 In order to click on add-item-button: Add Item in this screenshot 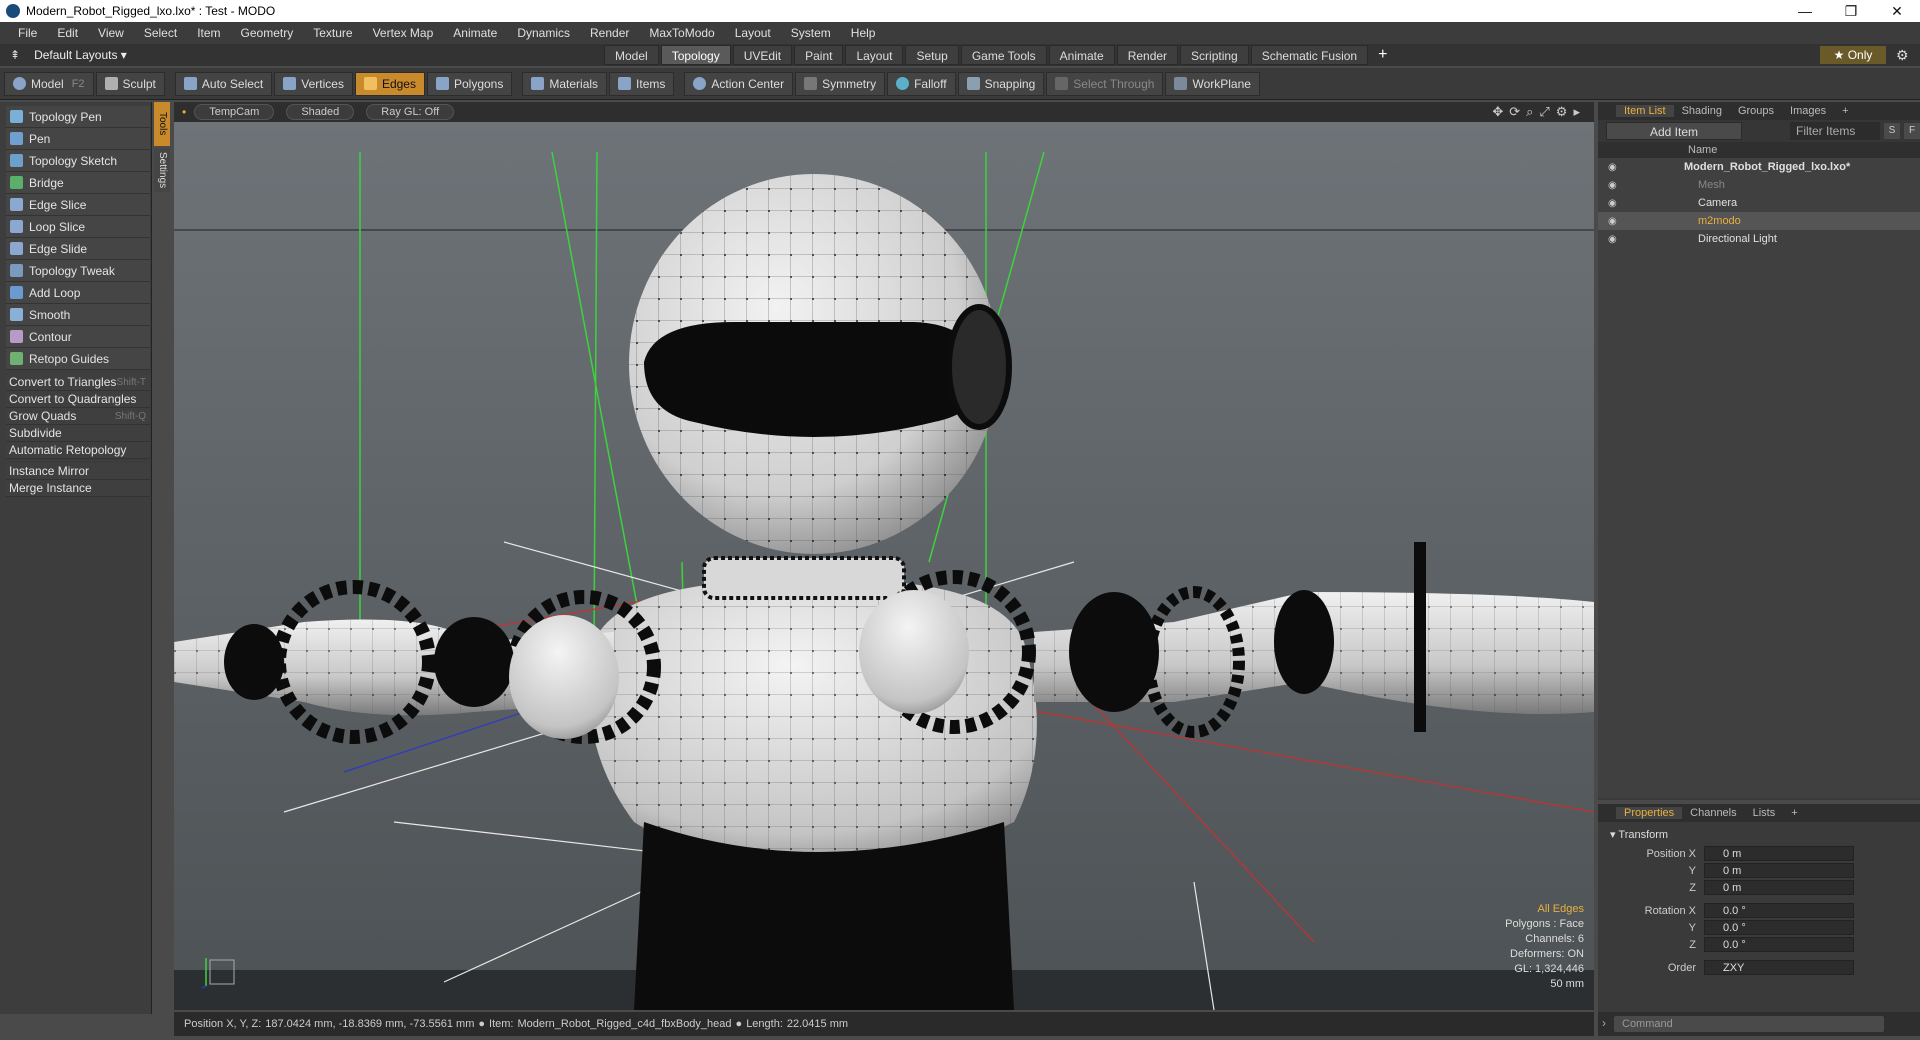, I will do `click(1674, 131)`.